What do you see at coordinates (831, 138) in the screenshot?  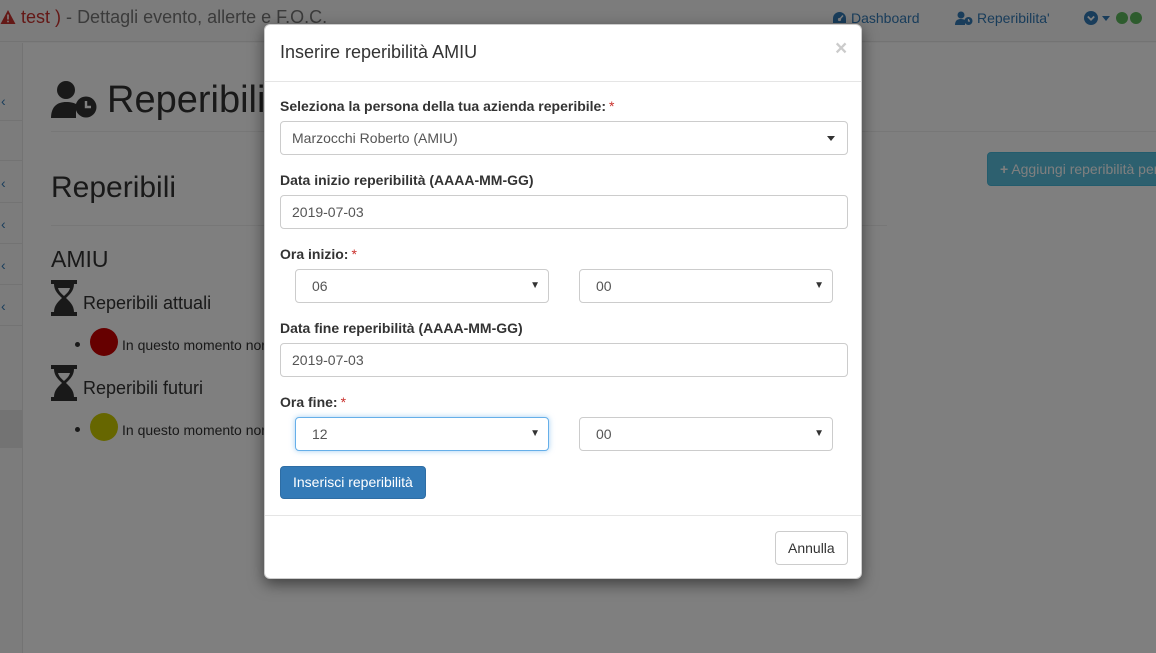 I see `caret-down-icon` at bounding box center [831, 138].